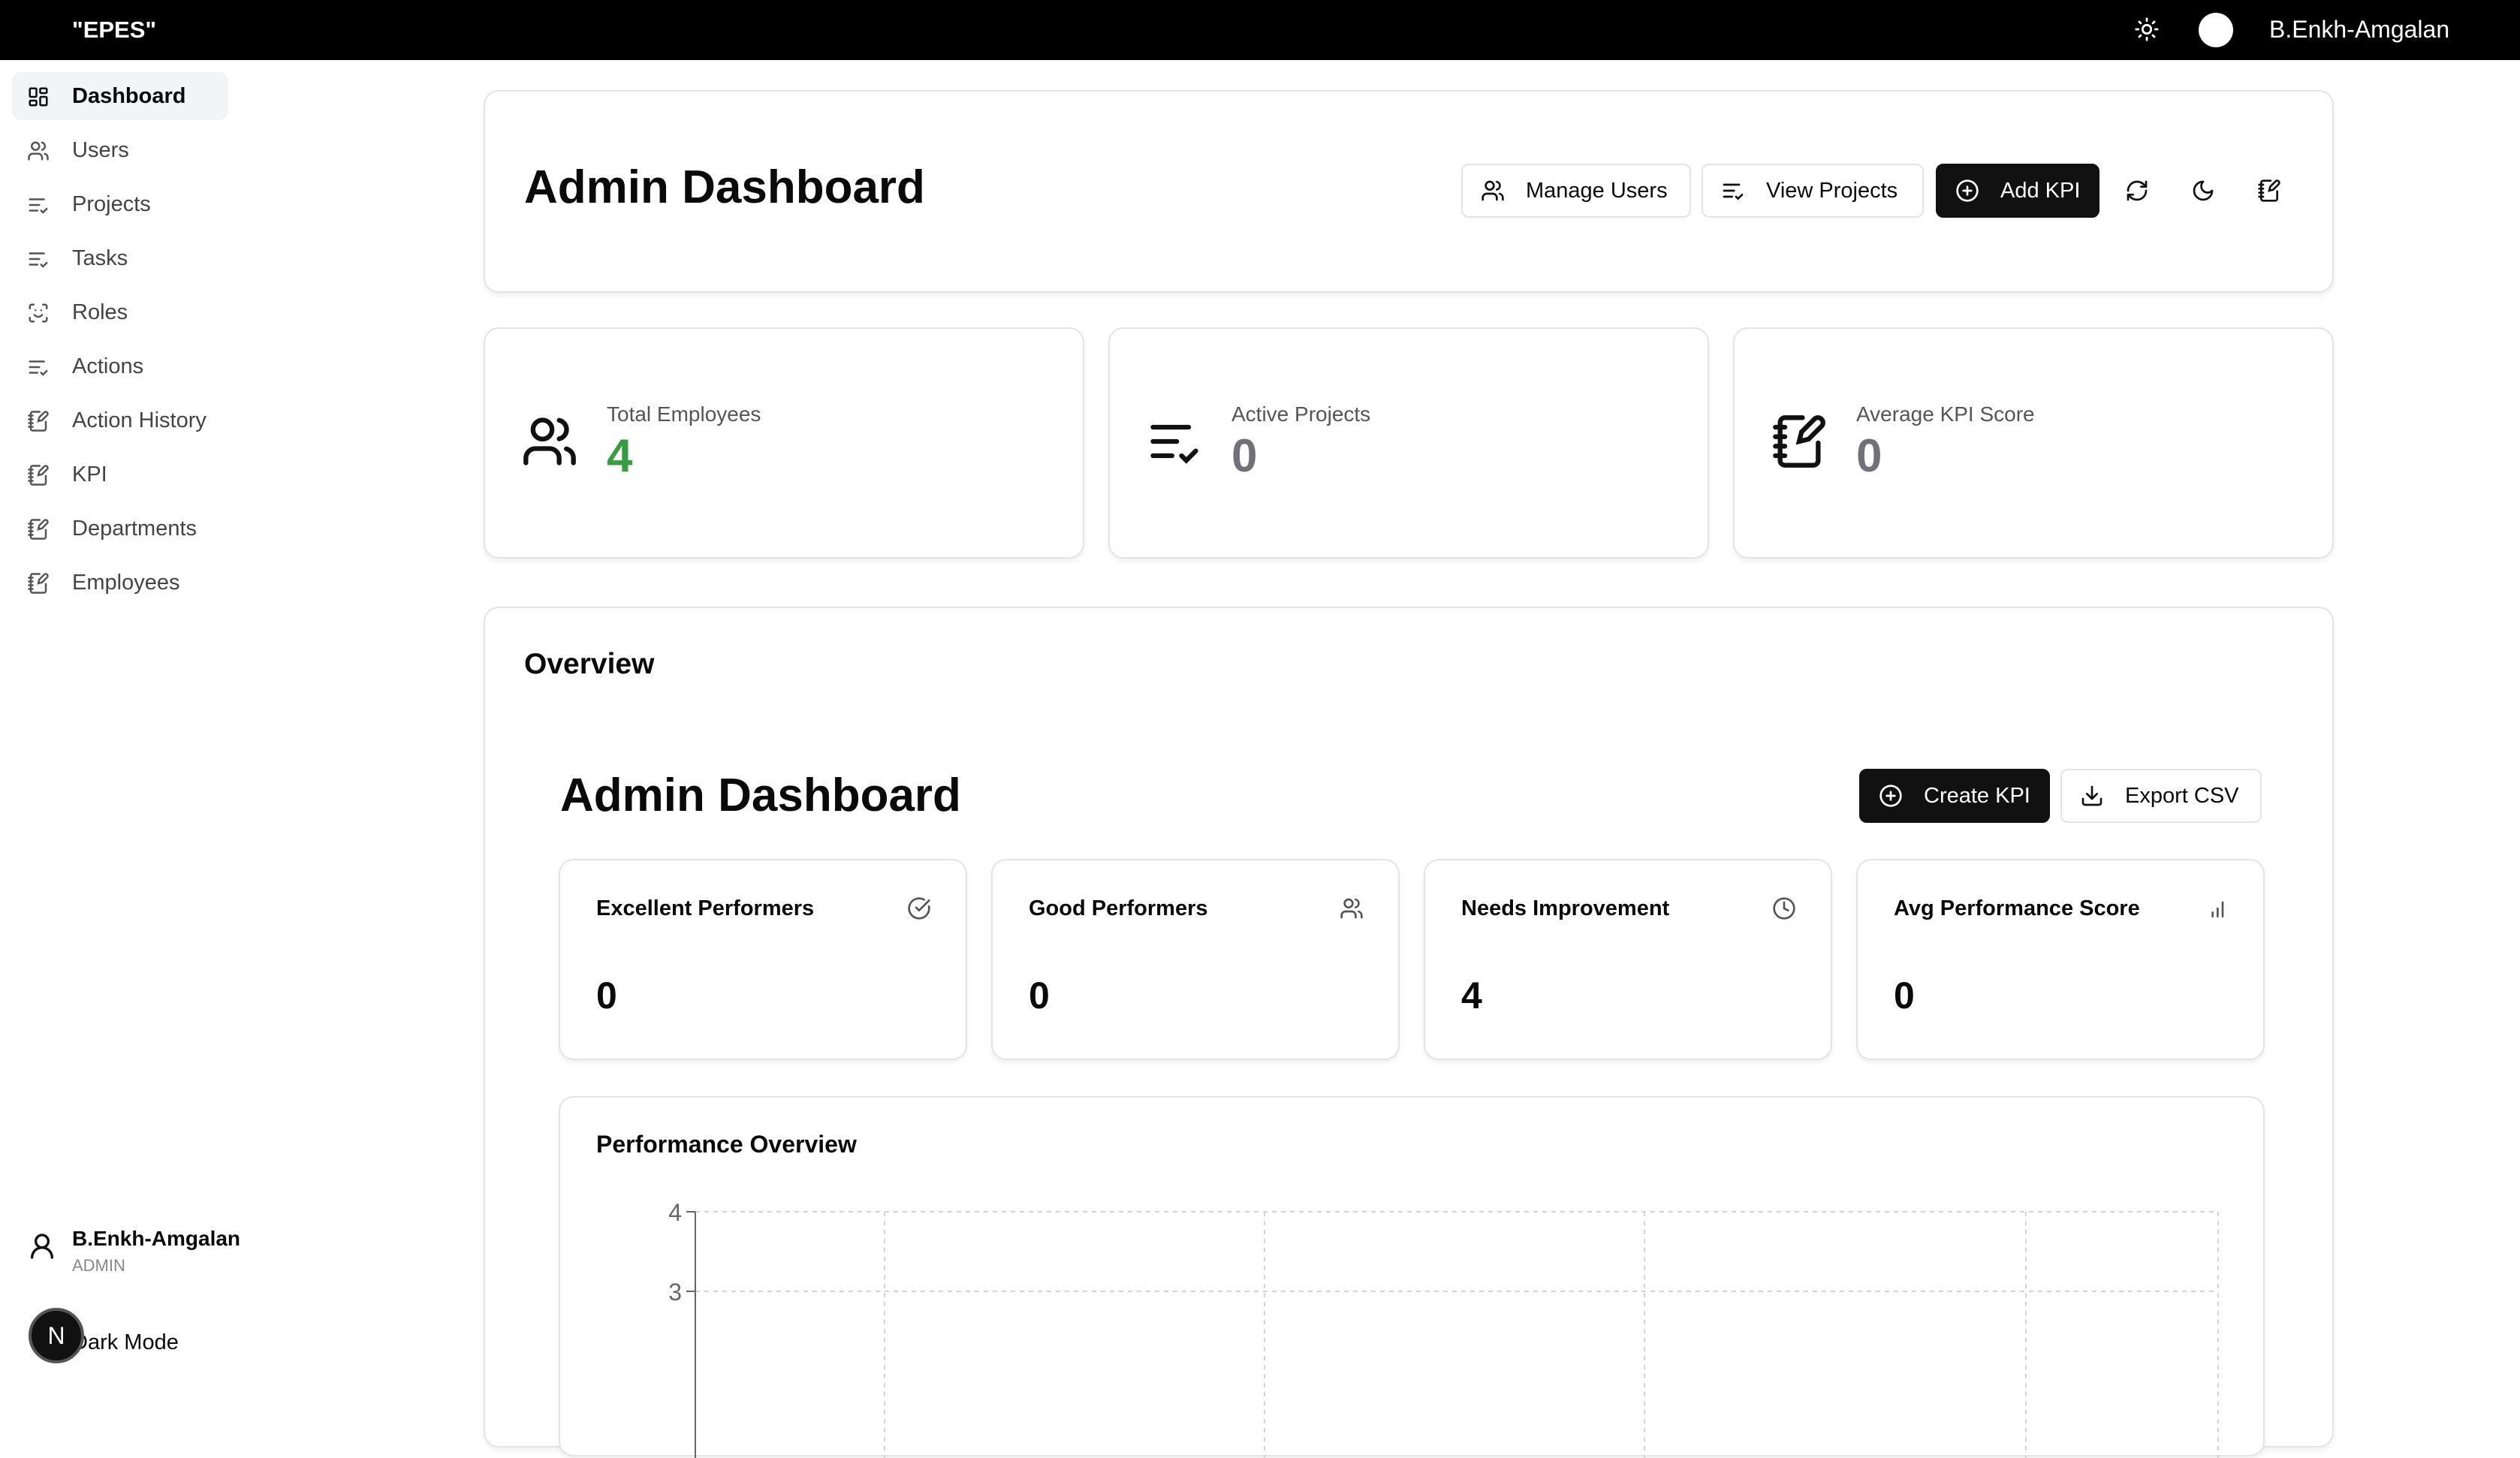 This screenshot has height=1458, width=2520. What do you see at coordinates (111, 204) in the screenshot?
I see `sidebar-item-label: Projects` at bounding box center [111, 204].